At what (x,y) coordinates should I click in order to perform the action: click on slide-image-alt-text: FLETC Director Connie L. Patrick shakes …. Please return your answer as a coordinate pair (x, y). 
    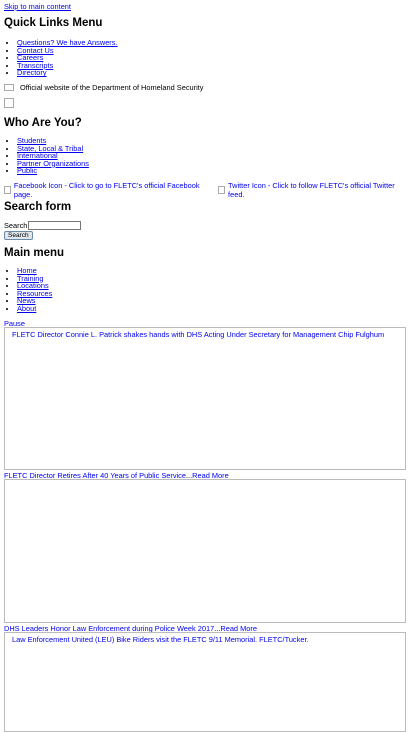
    Looking at the image, I should click on (198, 334).